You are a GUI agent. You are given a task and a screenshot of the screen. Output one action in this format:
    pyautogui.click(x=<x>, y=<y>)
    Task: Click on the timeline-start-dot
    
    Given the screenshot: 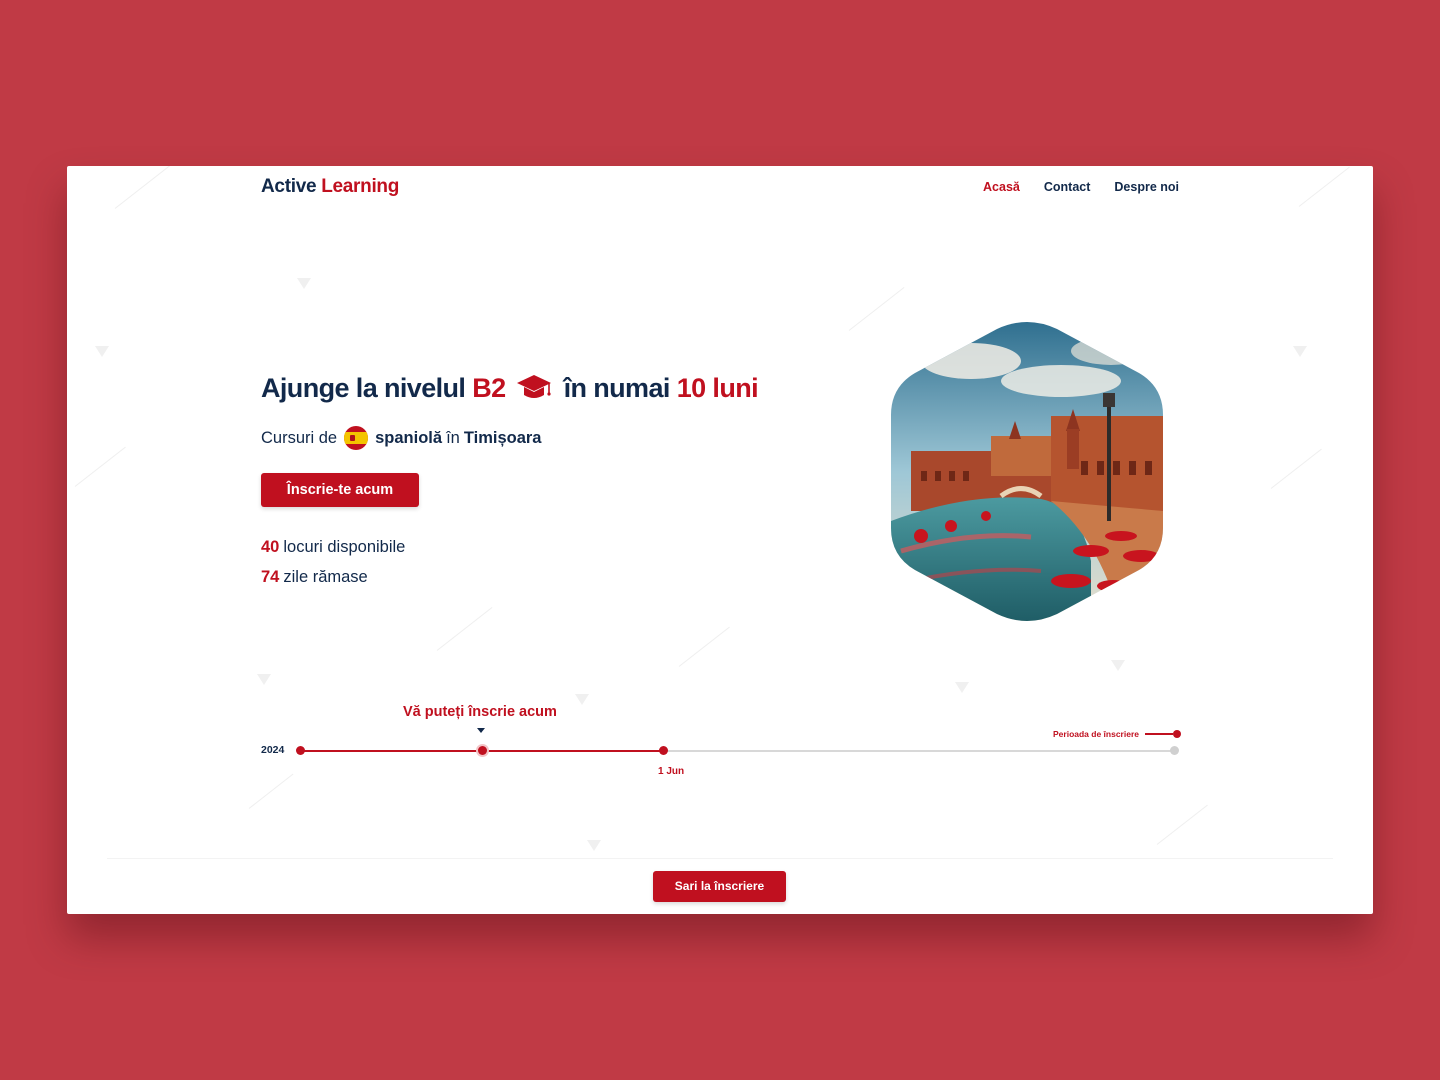 What is the action you would take?
    pyautogui.click(x=300, y=750)
    